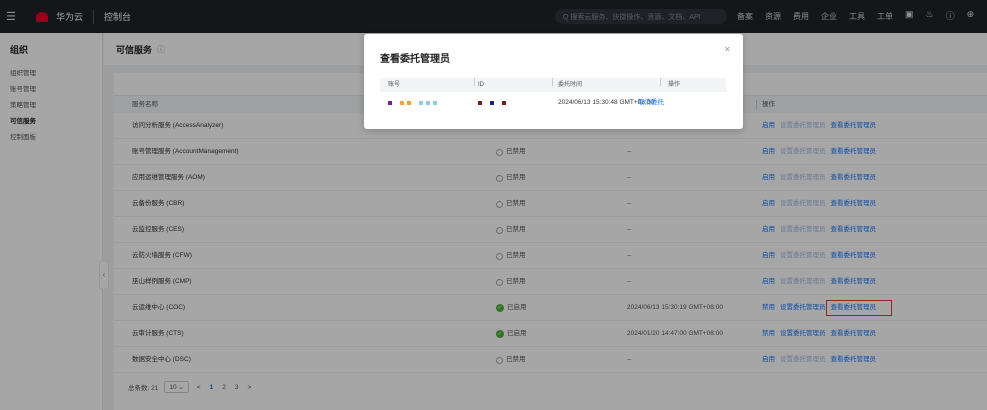 The height and width of the screenshot is (410, 987). What do you see at coordinates (651, 103) in the screenshot?
I see `cancel-delegation-link: 取消委托` at bounding box center [651, 103].